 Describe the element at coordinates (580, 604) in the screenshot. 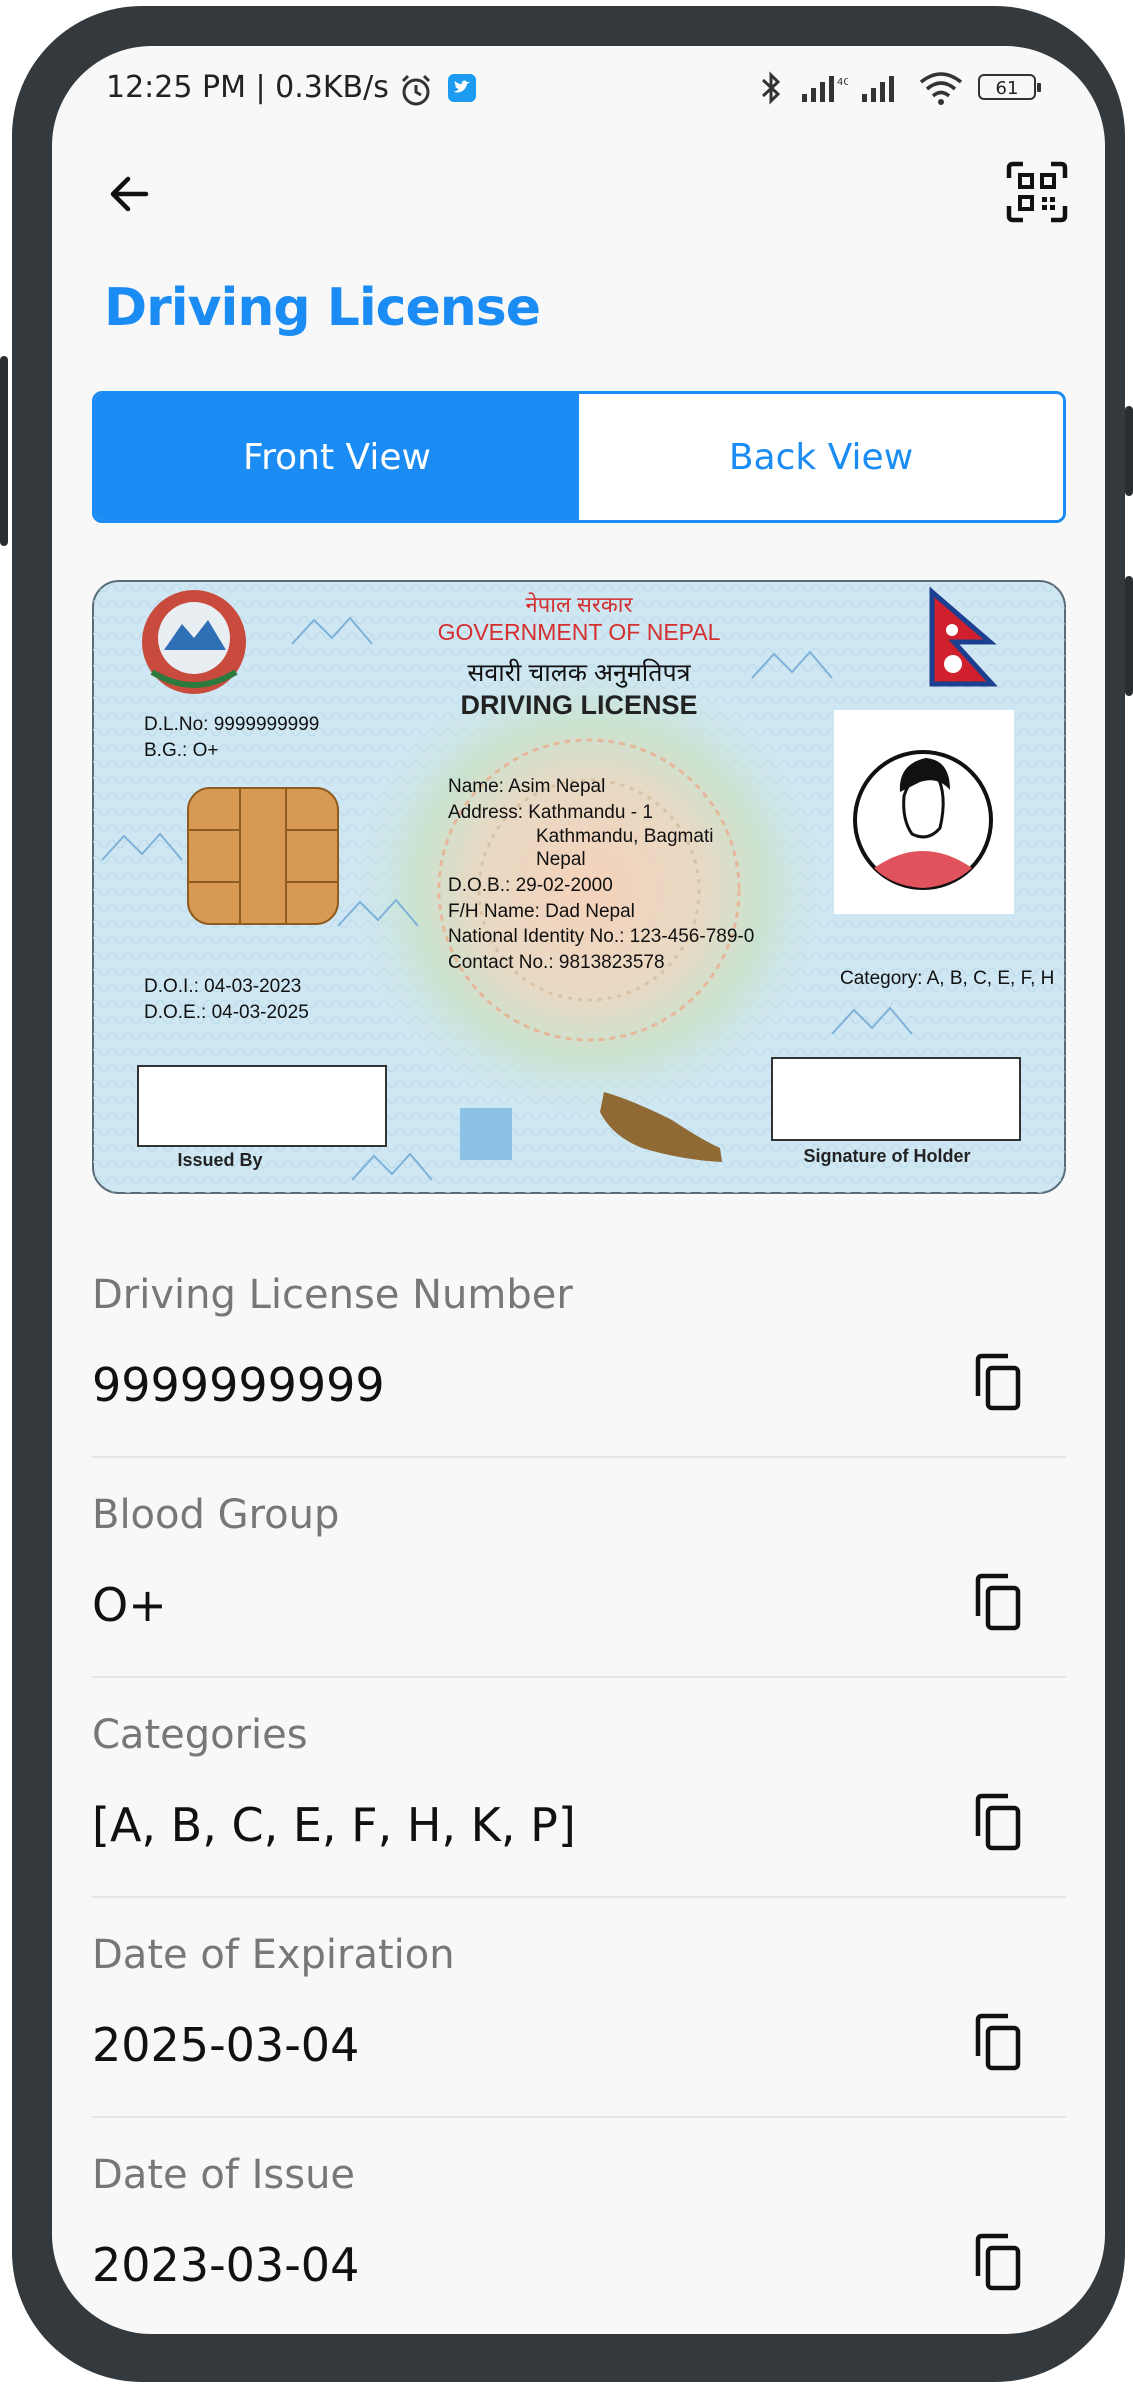

I see `card-nepali-gov: नेपाल सरकार` at that location.